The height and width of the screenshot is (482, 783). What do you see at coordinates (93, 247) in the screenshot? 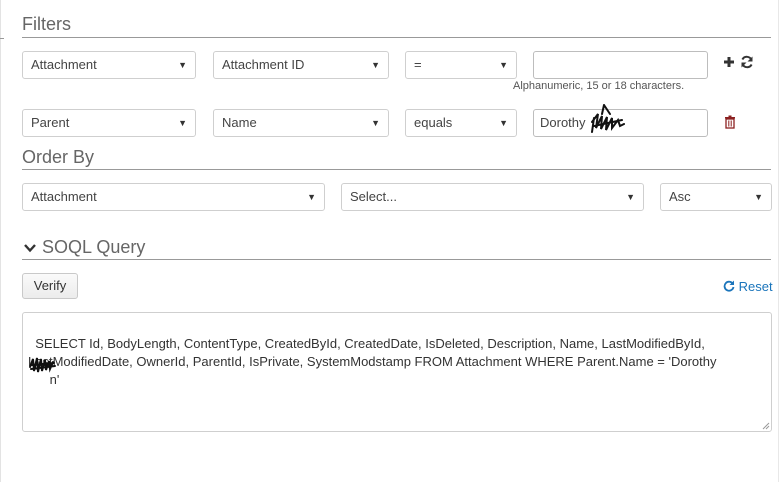
I see `soql-heading: SOQL Query` at bounding box center [93, 247].